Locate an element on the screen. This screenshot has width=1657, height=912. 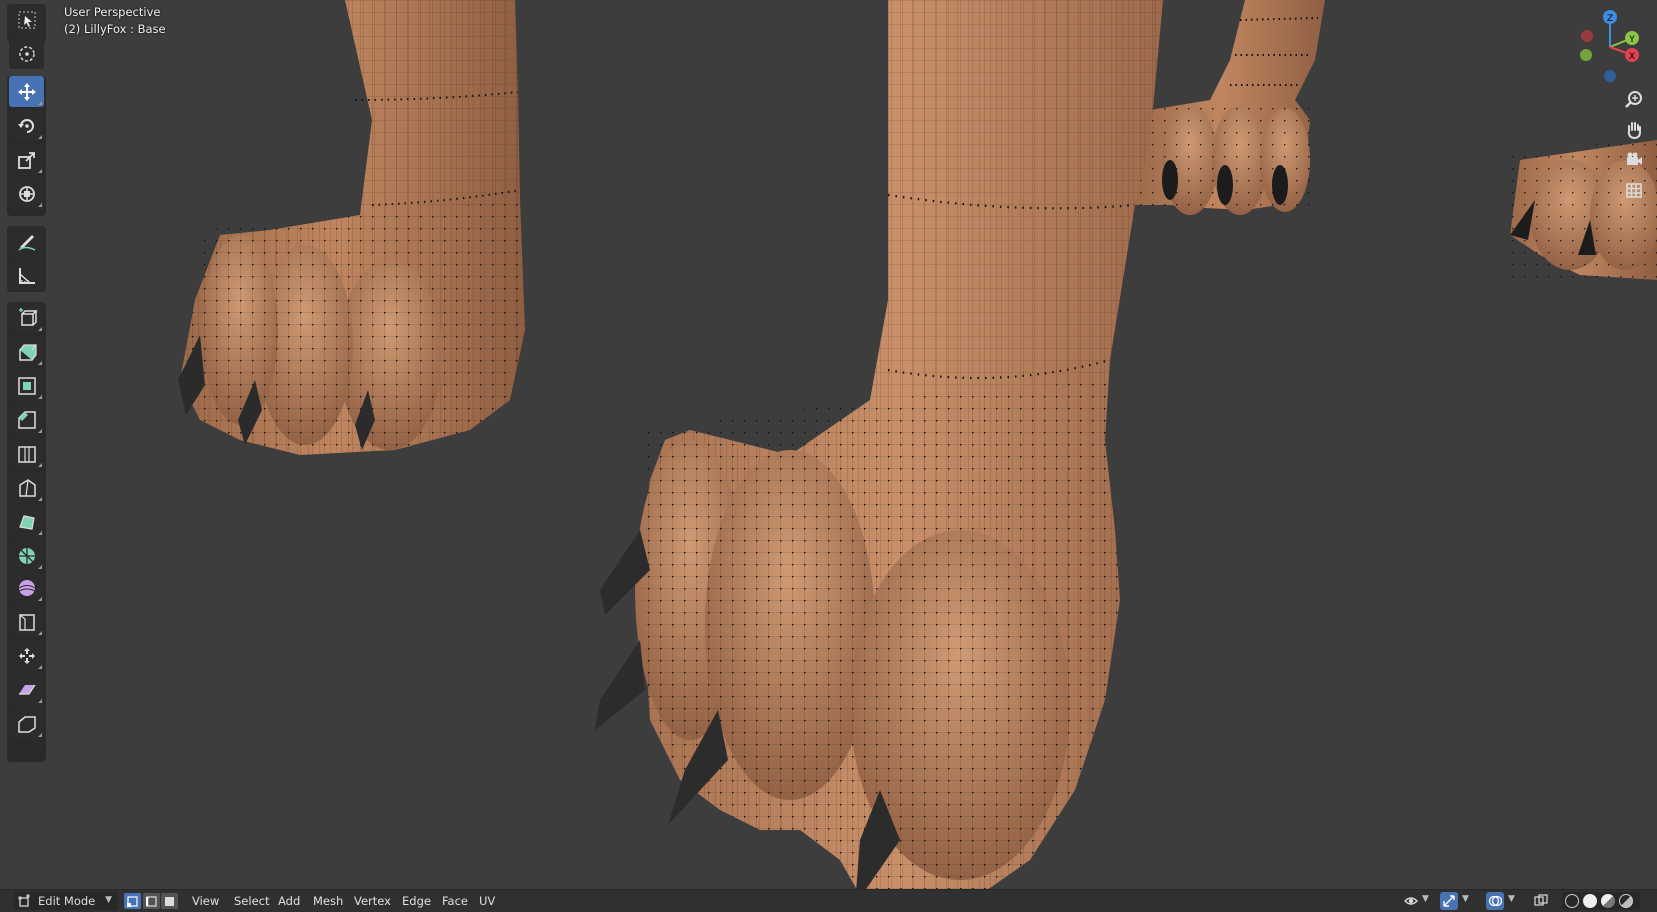
wireframe-shading-icon is located at coordinates (1572, 901).